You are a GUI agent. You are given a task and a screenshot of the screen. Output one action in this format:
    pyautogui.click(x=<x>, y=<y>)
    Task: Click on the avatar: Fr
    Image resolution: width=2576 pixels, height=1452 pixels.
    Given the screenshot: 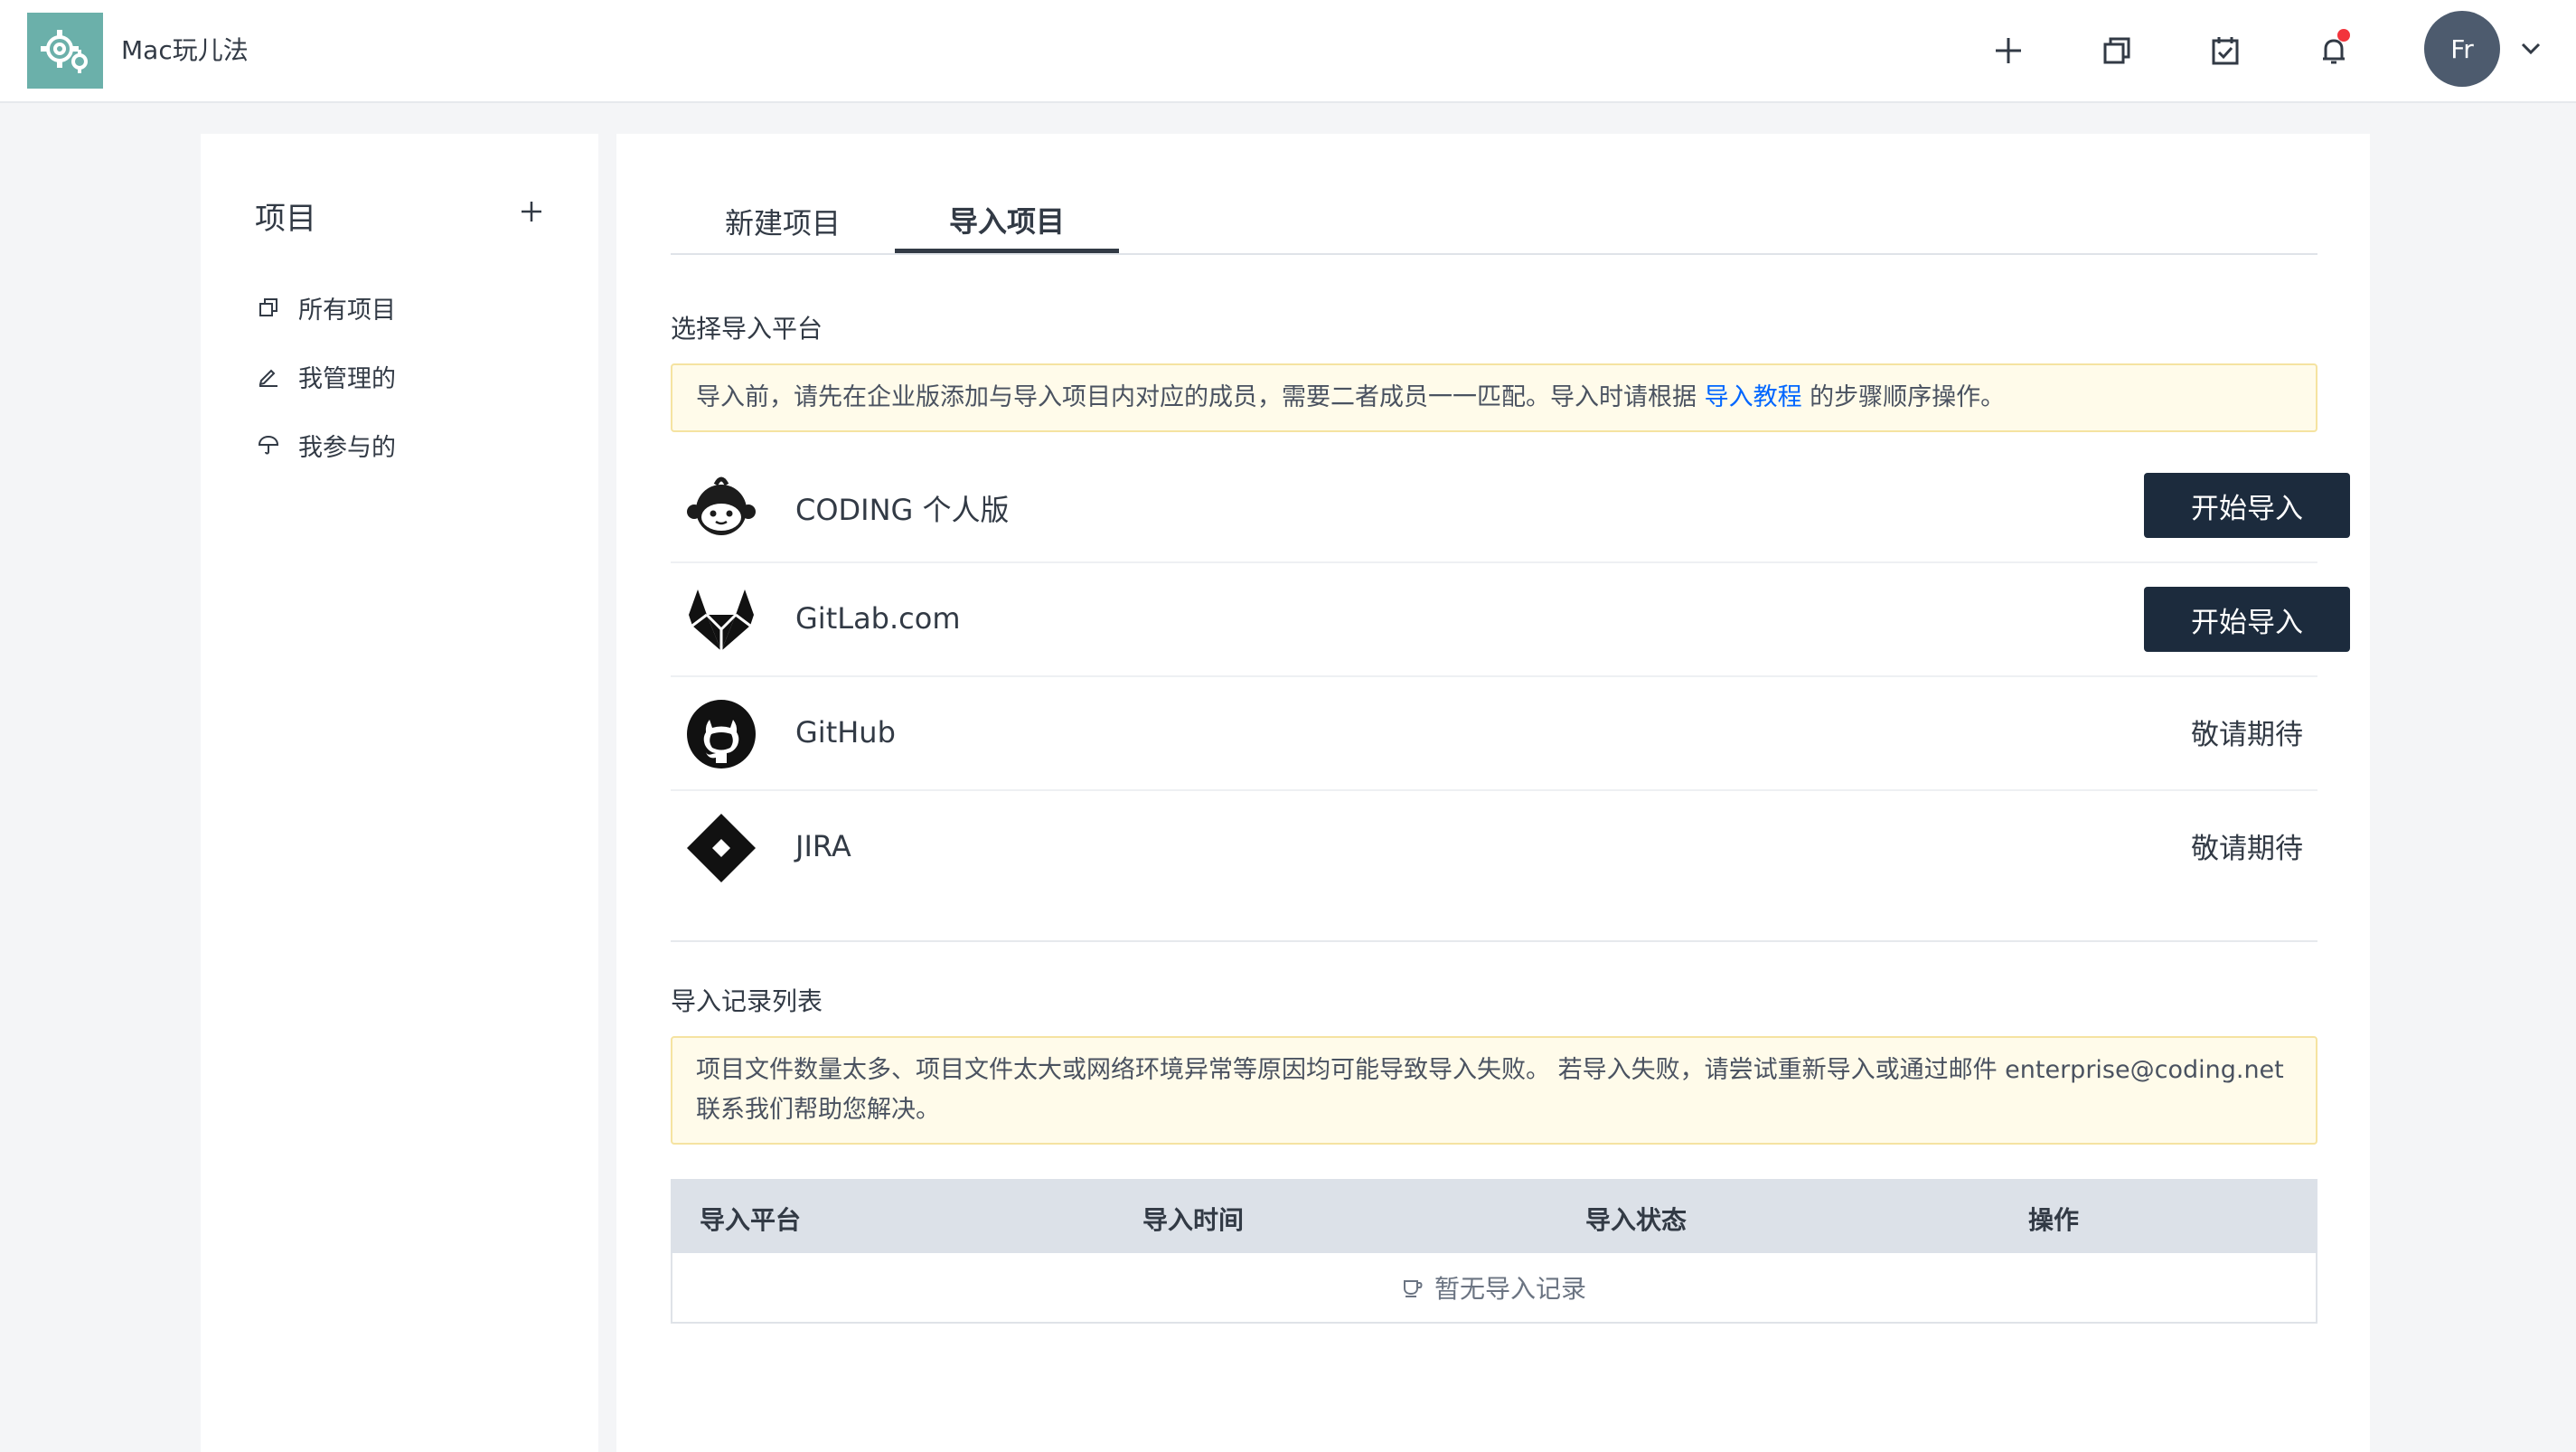 What is the action you would take?
    pyautogui.click(x=2462, y=49)
    